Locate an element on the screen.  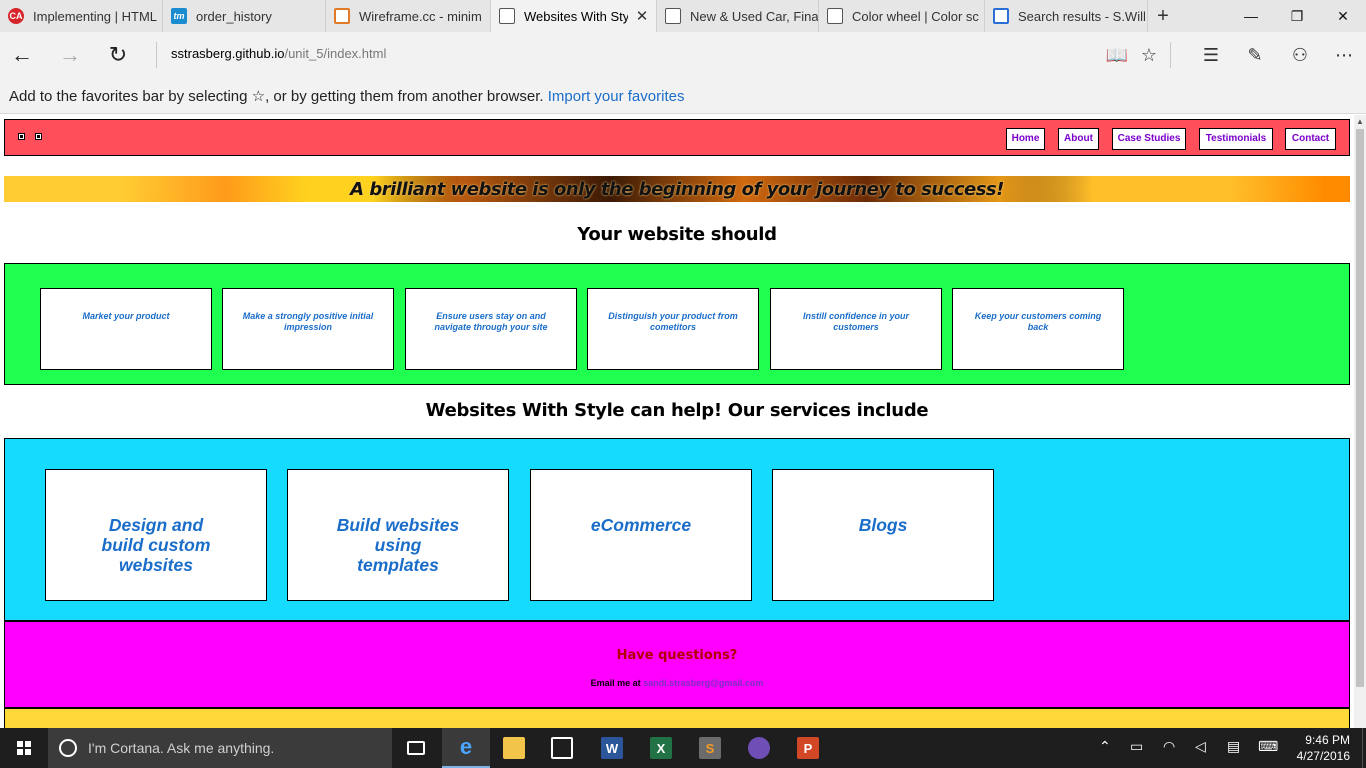
close-tab-icon: ✕ is located at coordinates (642, 16).